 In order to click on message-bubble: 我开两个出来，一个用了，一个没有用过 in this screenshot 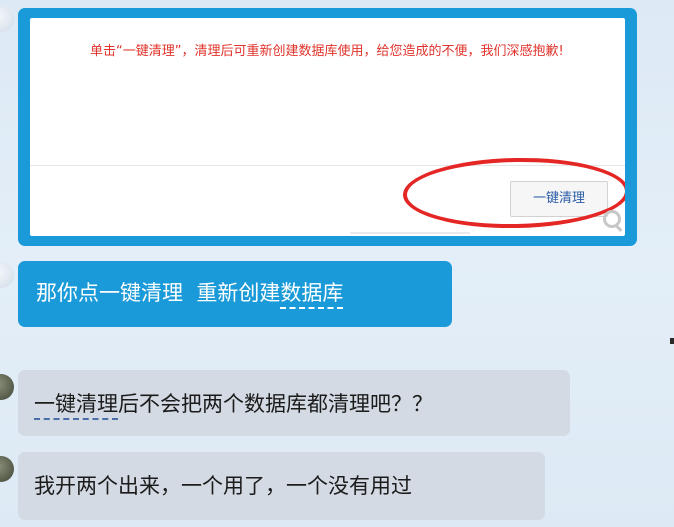, I will do `click(281, 486)`.